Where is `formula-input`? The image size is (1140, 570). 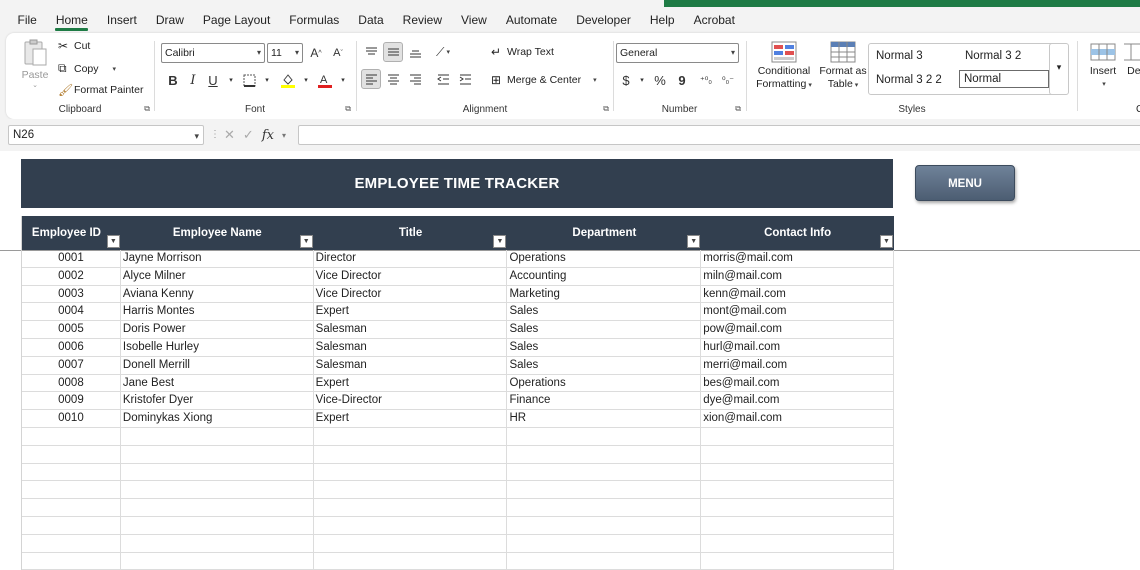
formula-input is located at coordinates (719, 135).